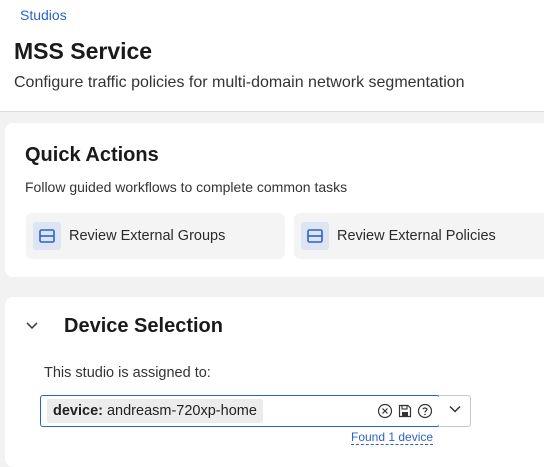  Describe the element at coordinates (425, 411) in the screenshot. I see `help-icon` at that location.